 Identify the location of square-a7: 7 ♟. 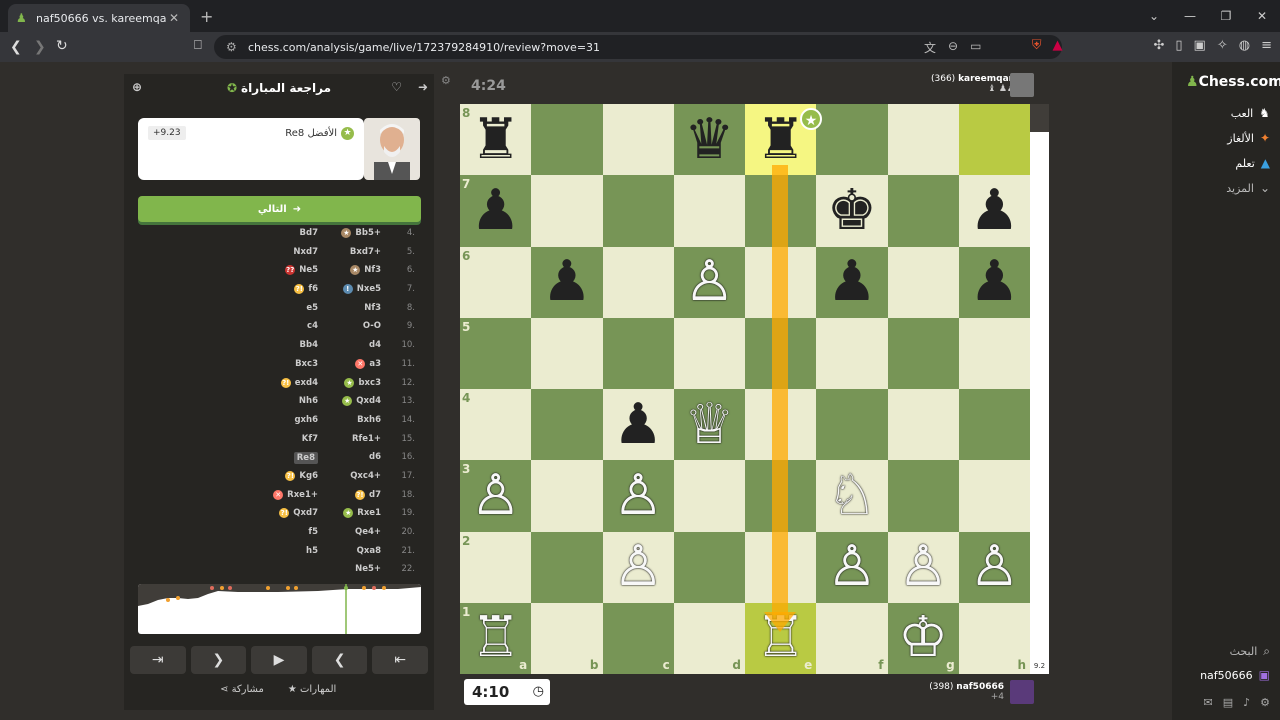
(496, 211).